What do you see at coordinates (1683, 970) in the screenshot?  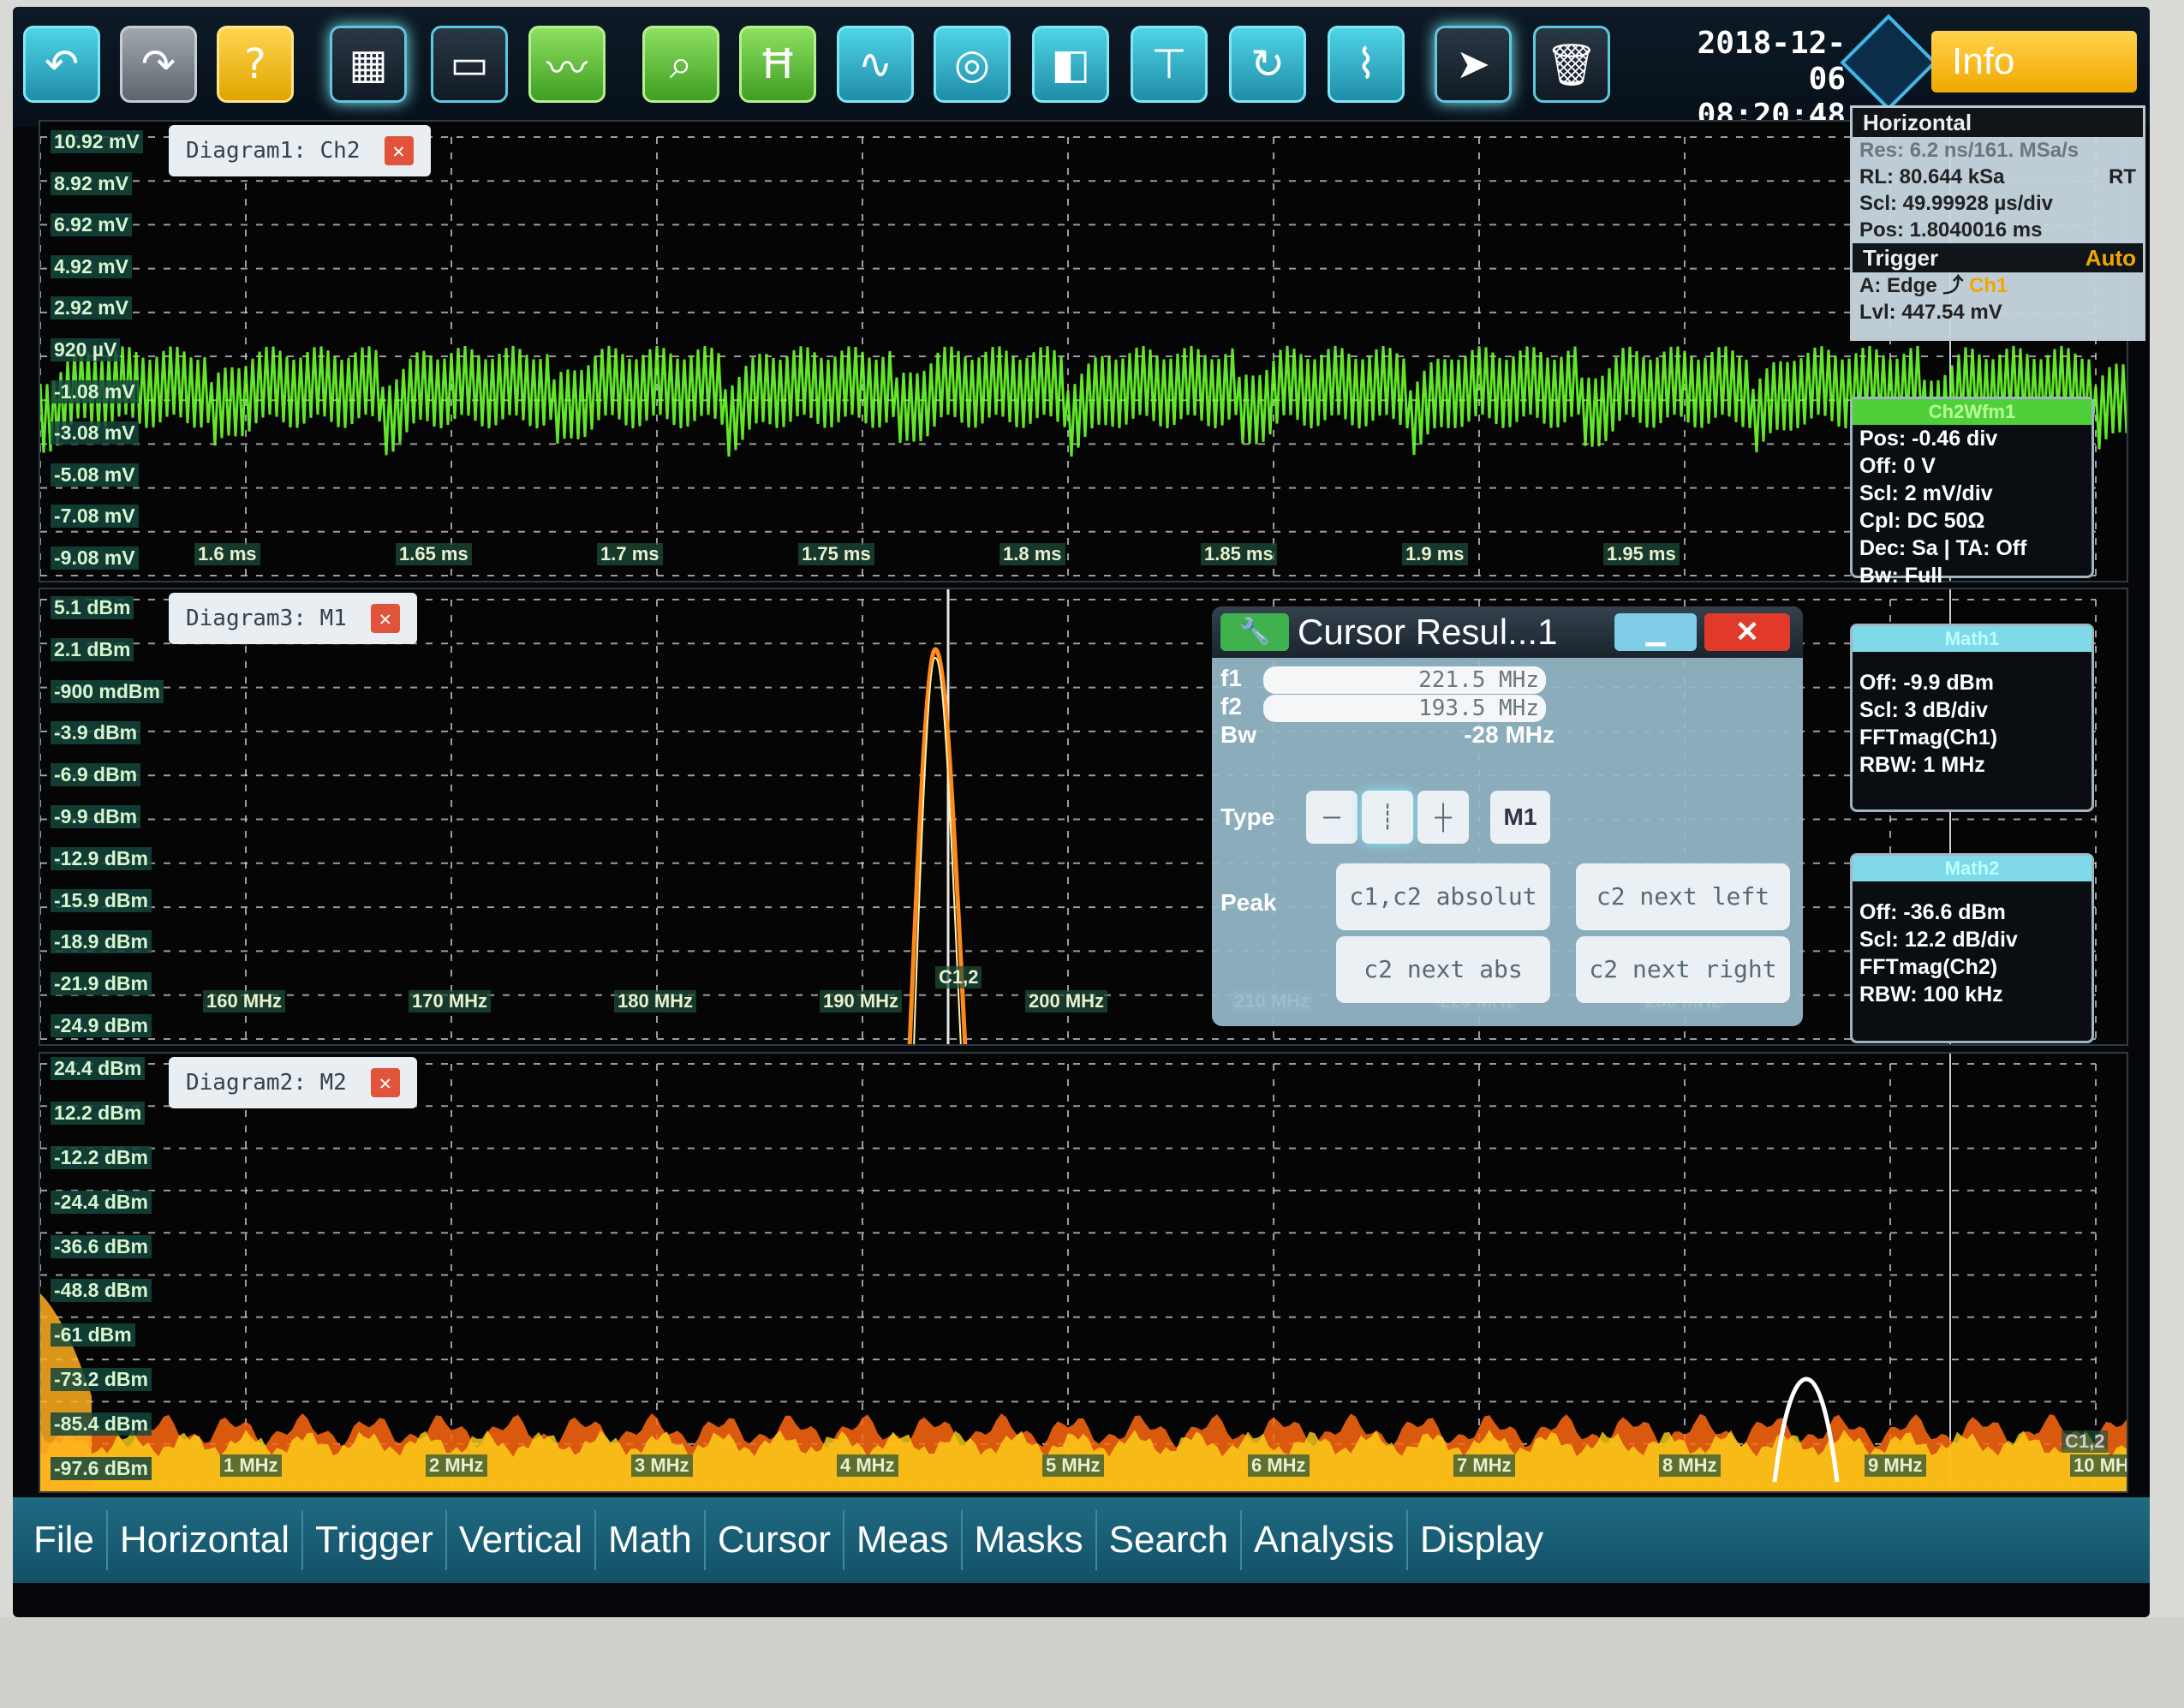 I see `peak-c2-next-right-button: c2 next right` at bounding box center [1683, 970].